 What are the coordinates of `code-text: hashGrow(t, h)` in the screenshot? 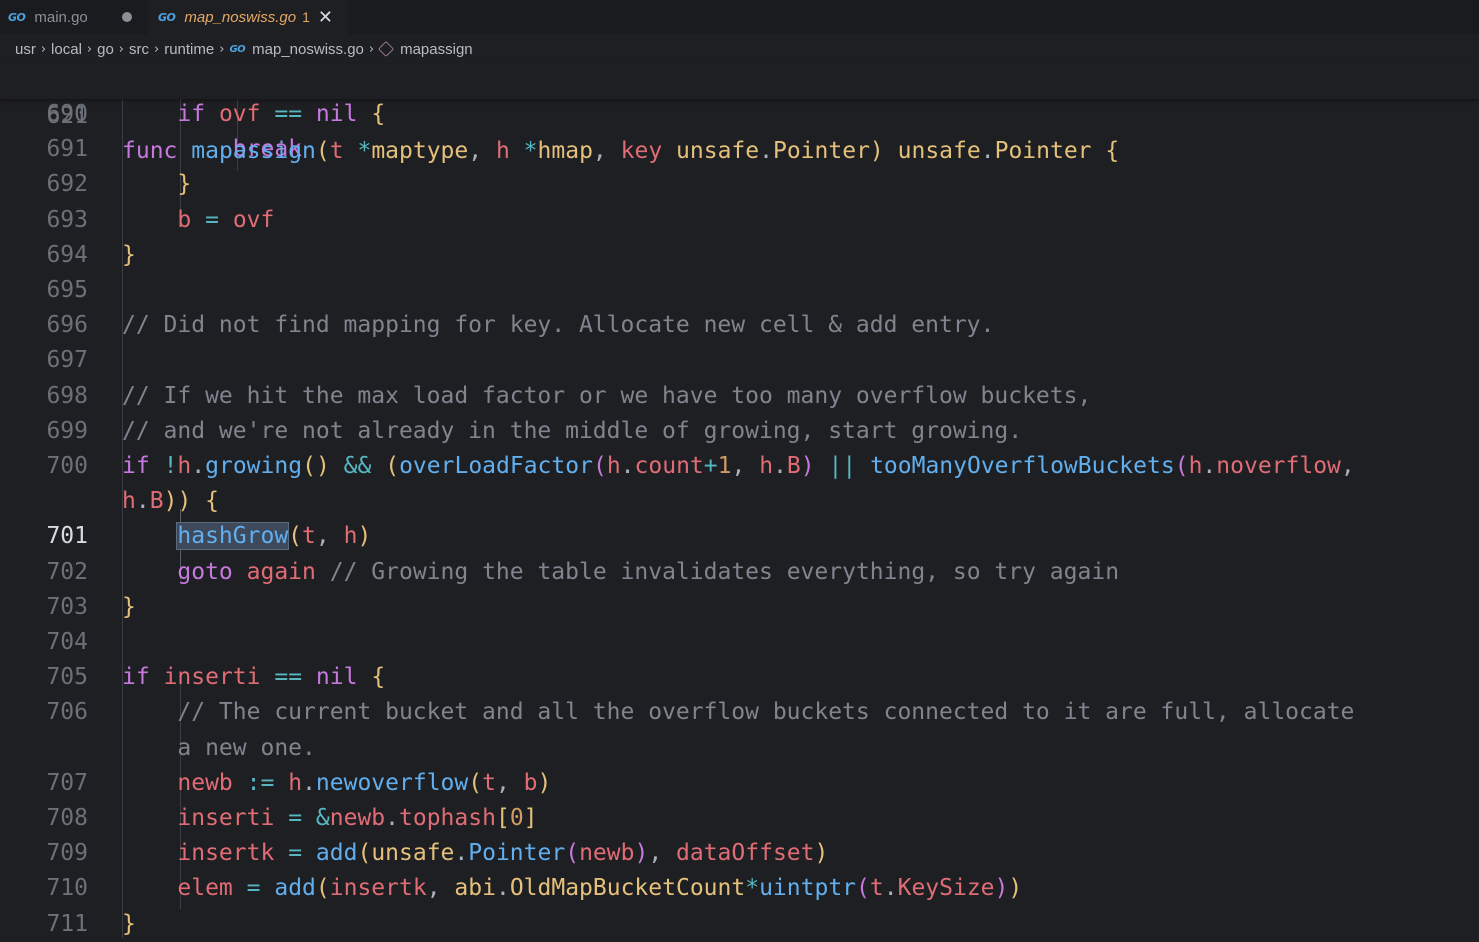 It's located at (274, 536).